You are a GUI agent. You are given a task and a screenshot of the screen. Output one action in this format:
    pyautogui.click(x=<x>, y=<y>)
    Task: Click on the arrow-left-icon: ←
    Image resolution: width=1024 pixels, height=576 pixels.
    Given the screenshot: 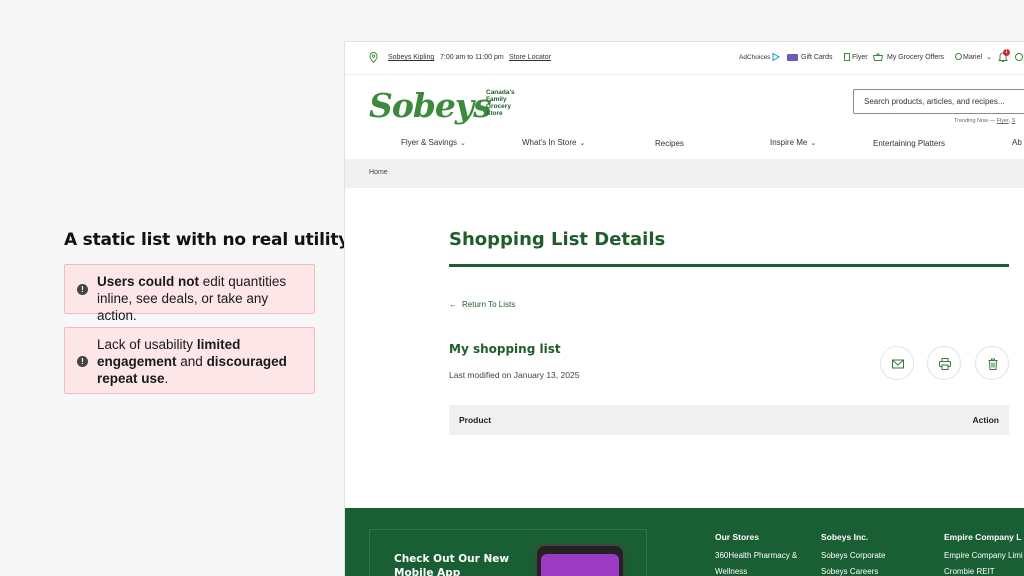 What is the action you would take?
    pyautogui.click(x=453, y=304)
    